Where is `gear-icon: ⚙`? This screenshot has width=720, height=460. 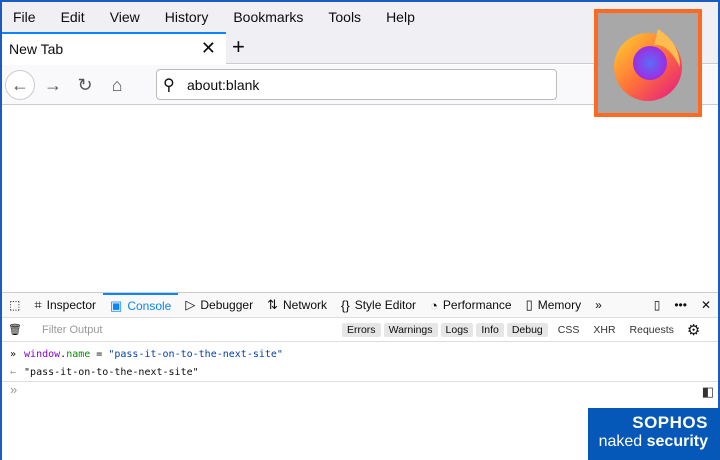 gear-icon: ⚙ is located at coordinates (693, 330).